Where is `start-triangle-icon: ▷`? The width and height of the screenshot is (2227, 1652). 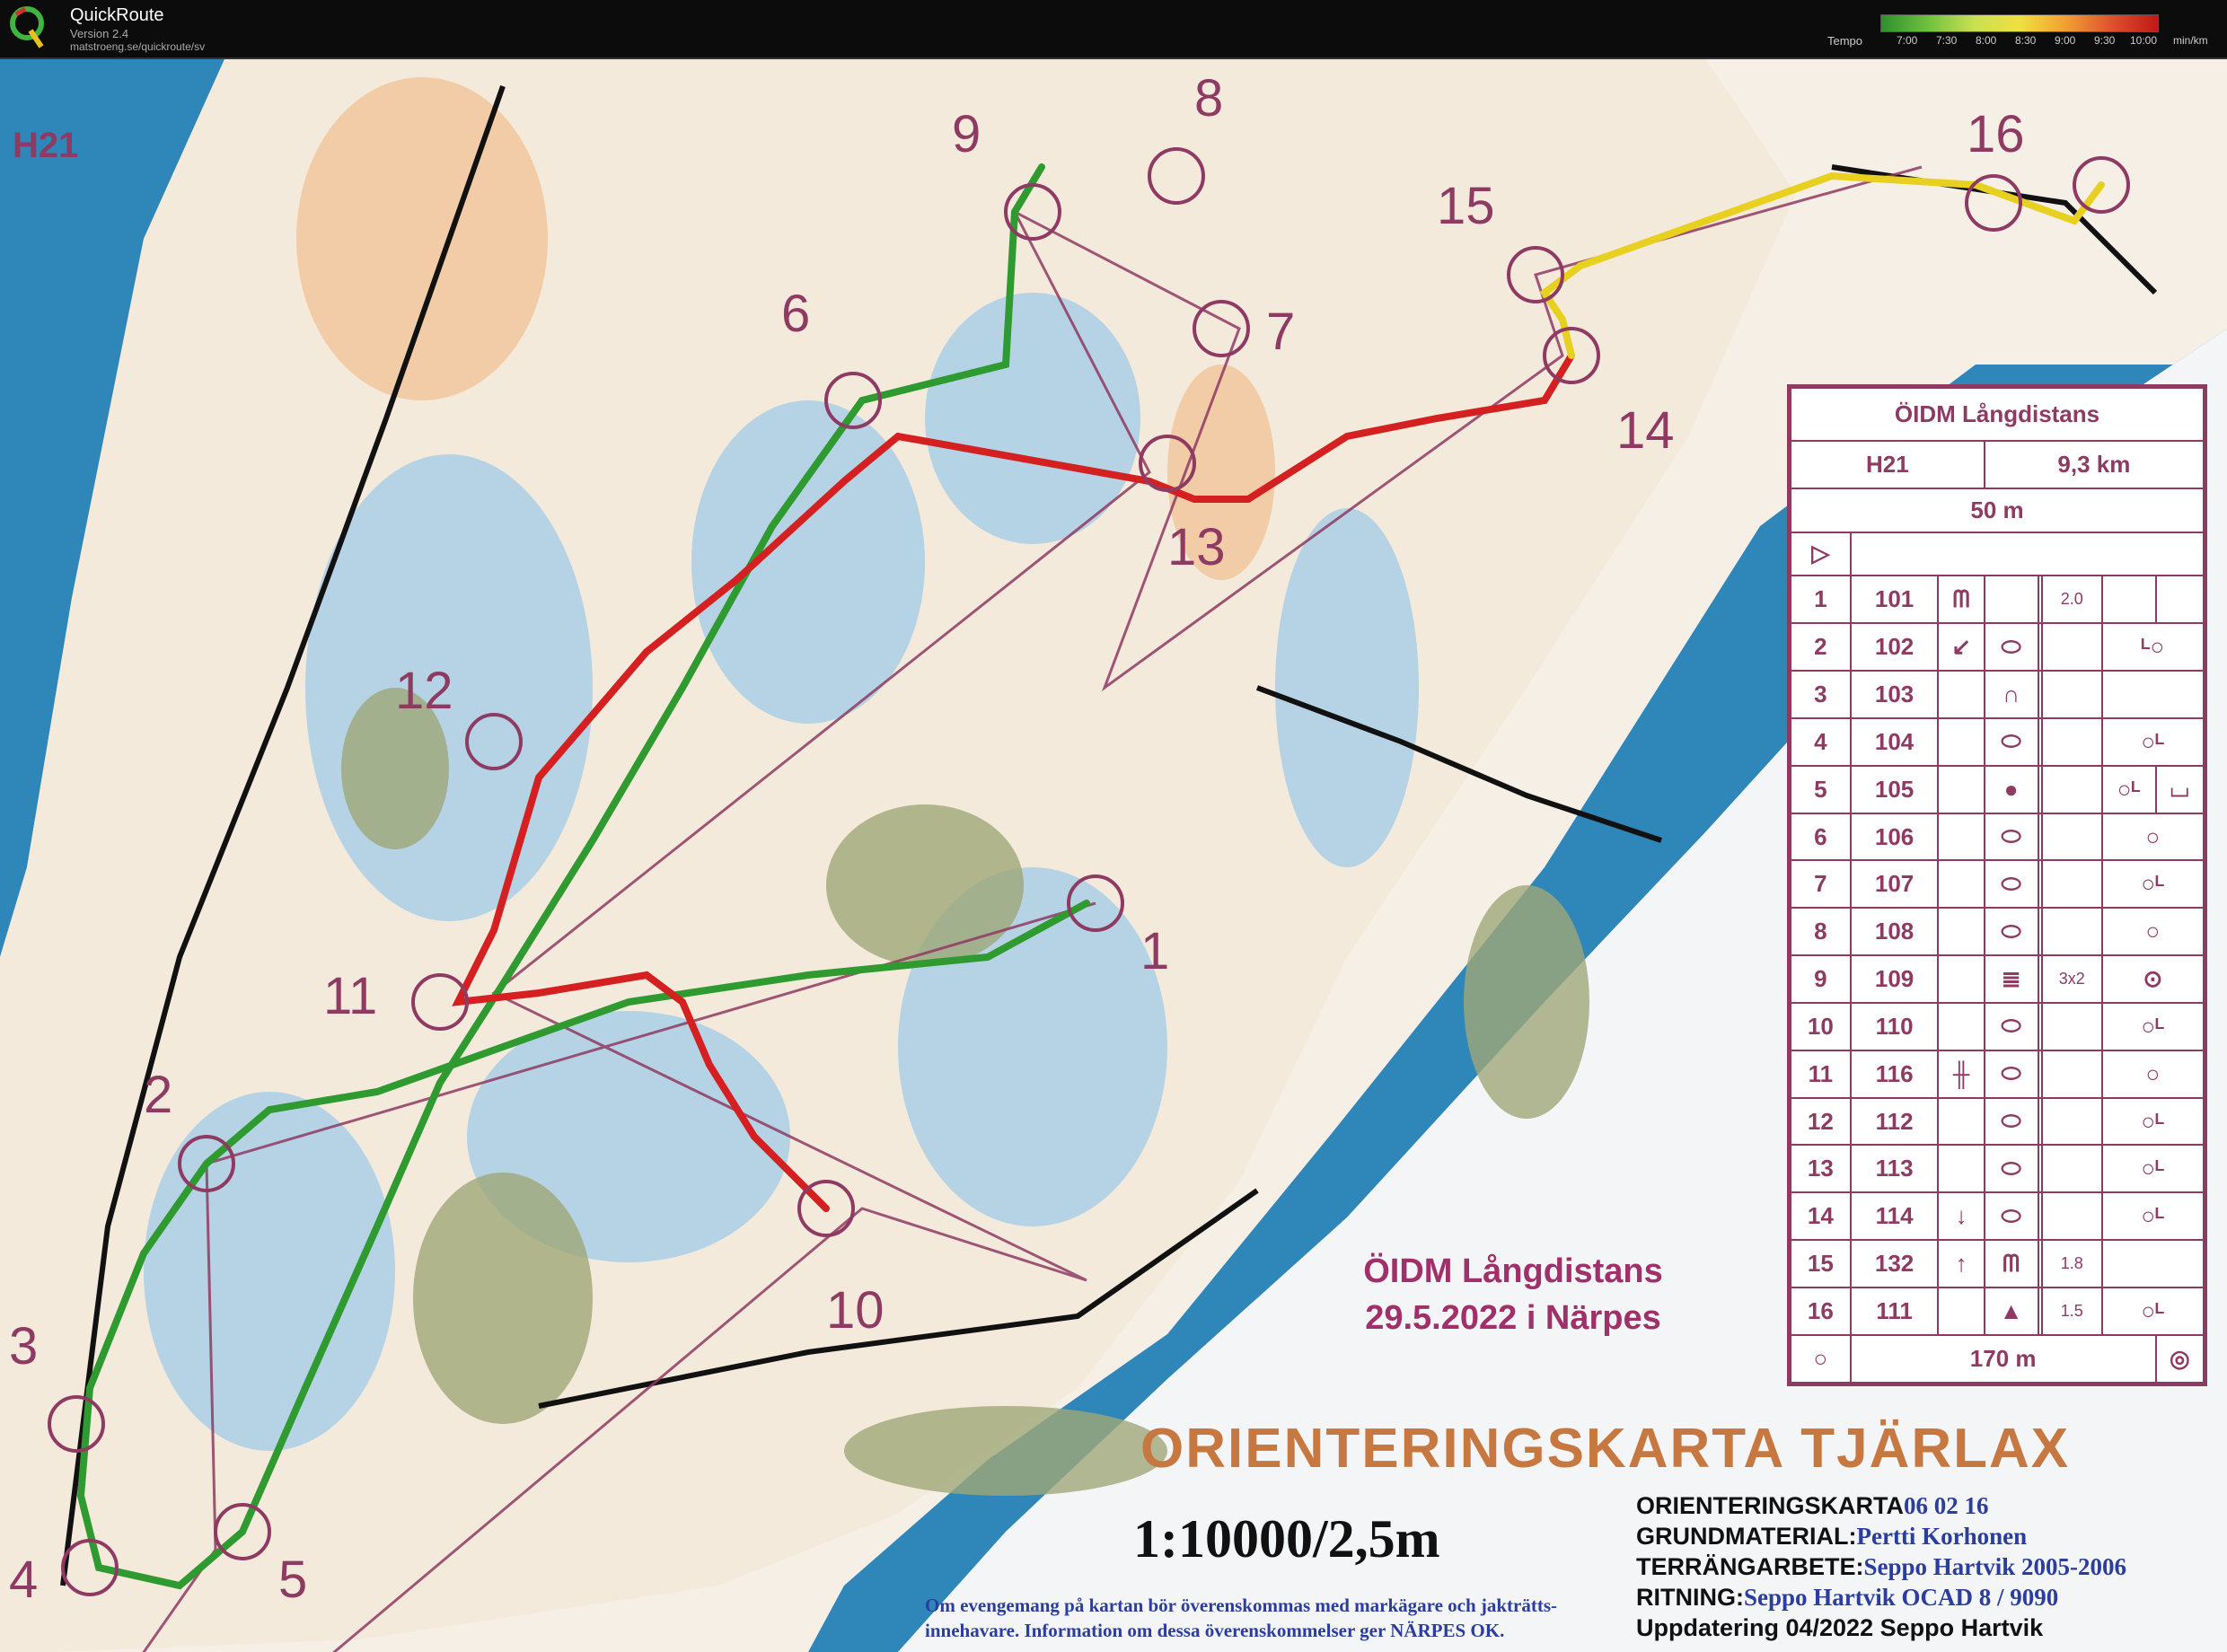 start-triangle-icon: ▷ is located at coordinates (1821, 554).